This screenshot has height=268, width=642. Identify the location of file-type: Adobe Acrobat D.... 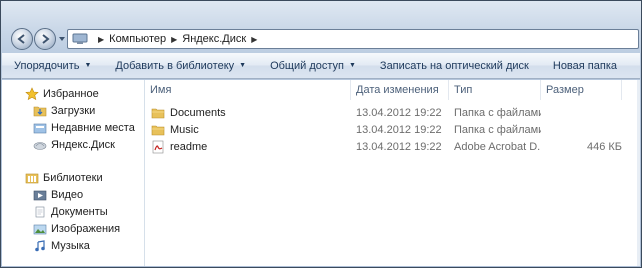
(497, 146).